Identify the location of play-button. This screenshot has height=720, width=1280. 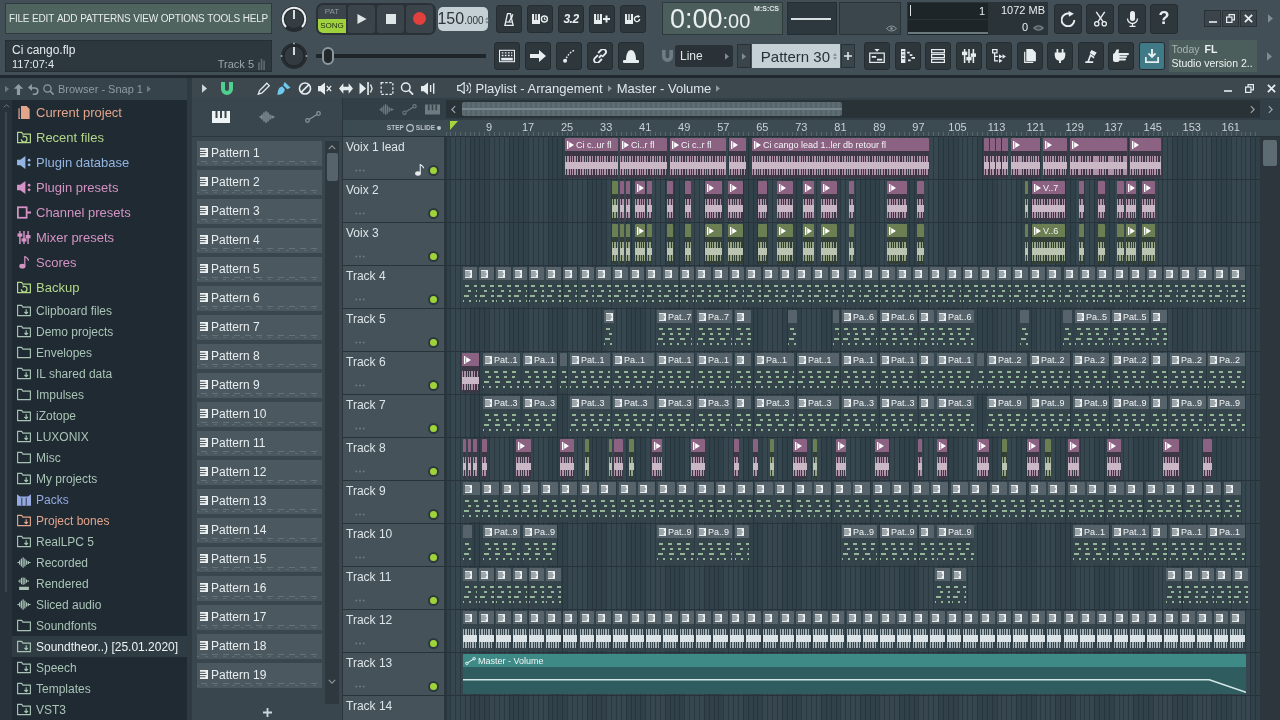
(361, 18).